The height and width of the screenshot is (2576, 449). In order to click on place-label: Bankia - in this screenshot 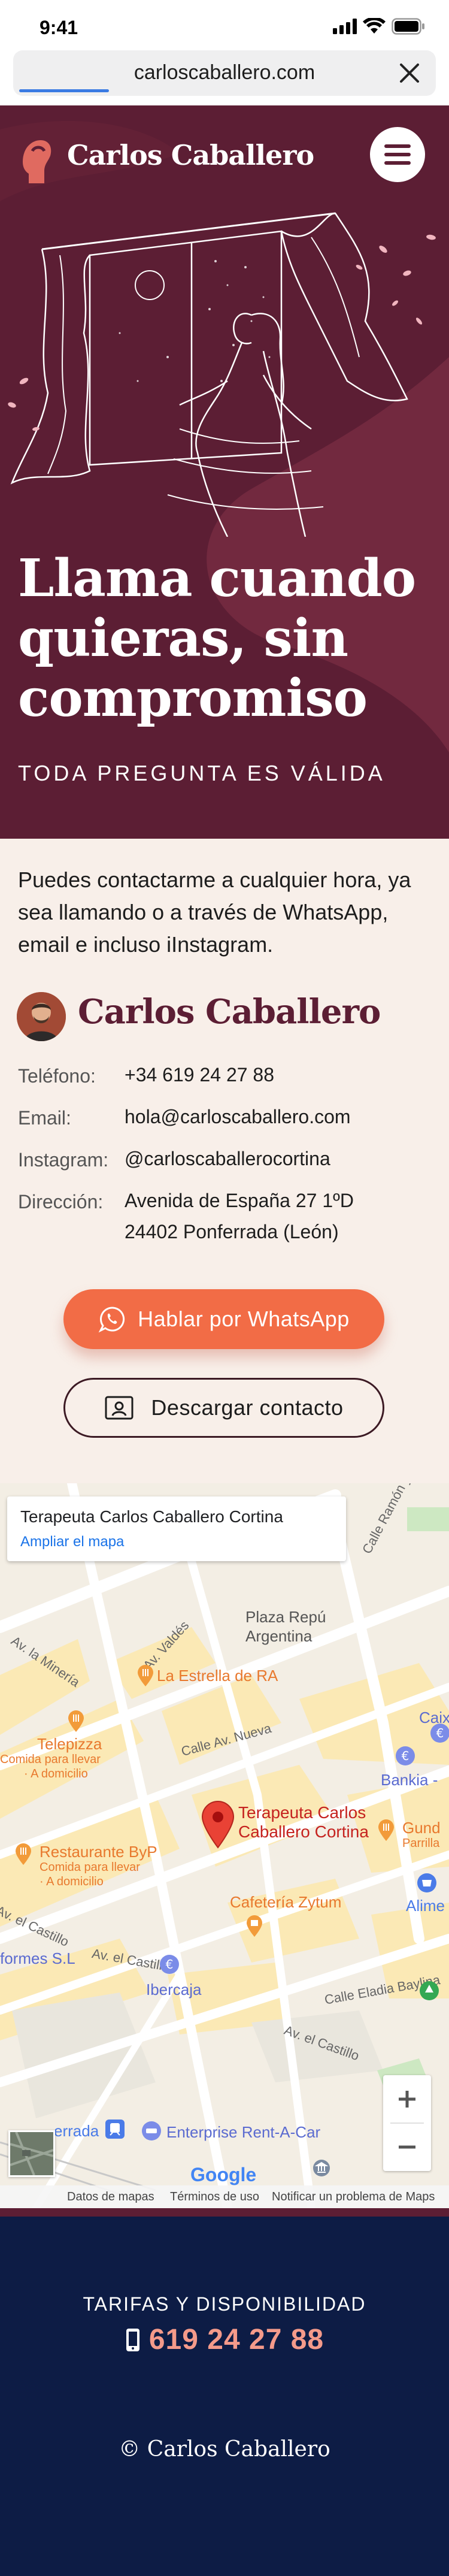, I will do `click(410, 1780)`.